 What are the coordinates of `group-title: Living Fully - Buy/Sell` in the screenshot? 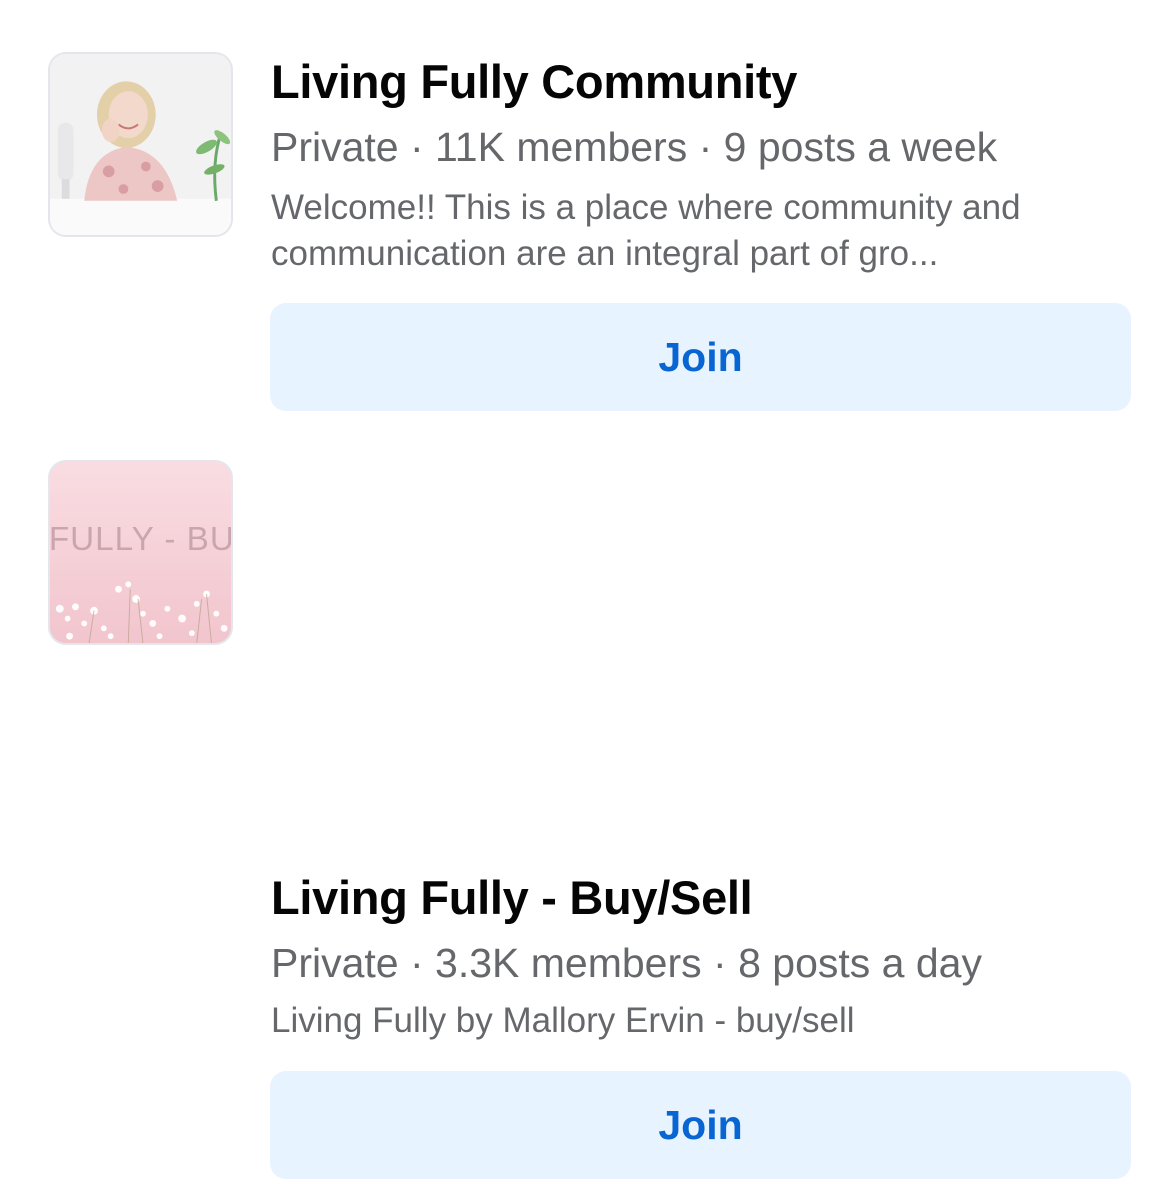 It's located at (512, 898).